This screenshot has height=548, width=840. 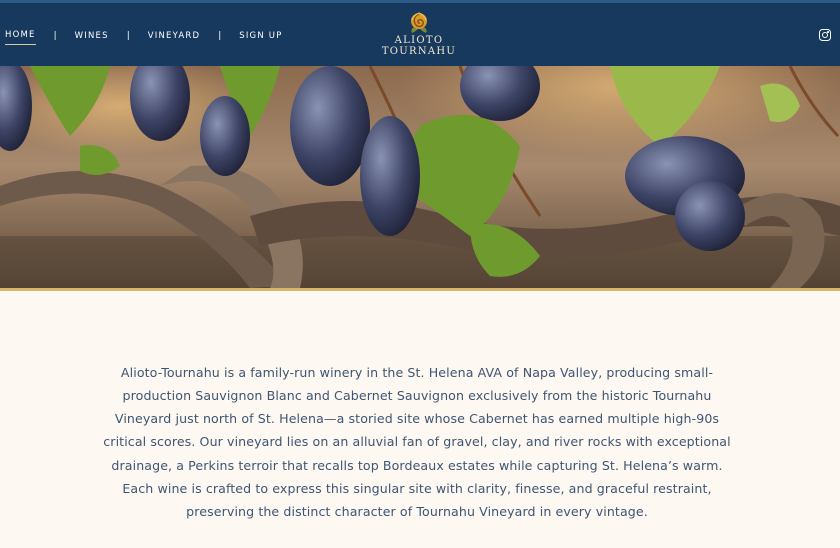 I want to click on nav-wines-link: WINES, so click(x=92, y=38).